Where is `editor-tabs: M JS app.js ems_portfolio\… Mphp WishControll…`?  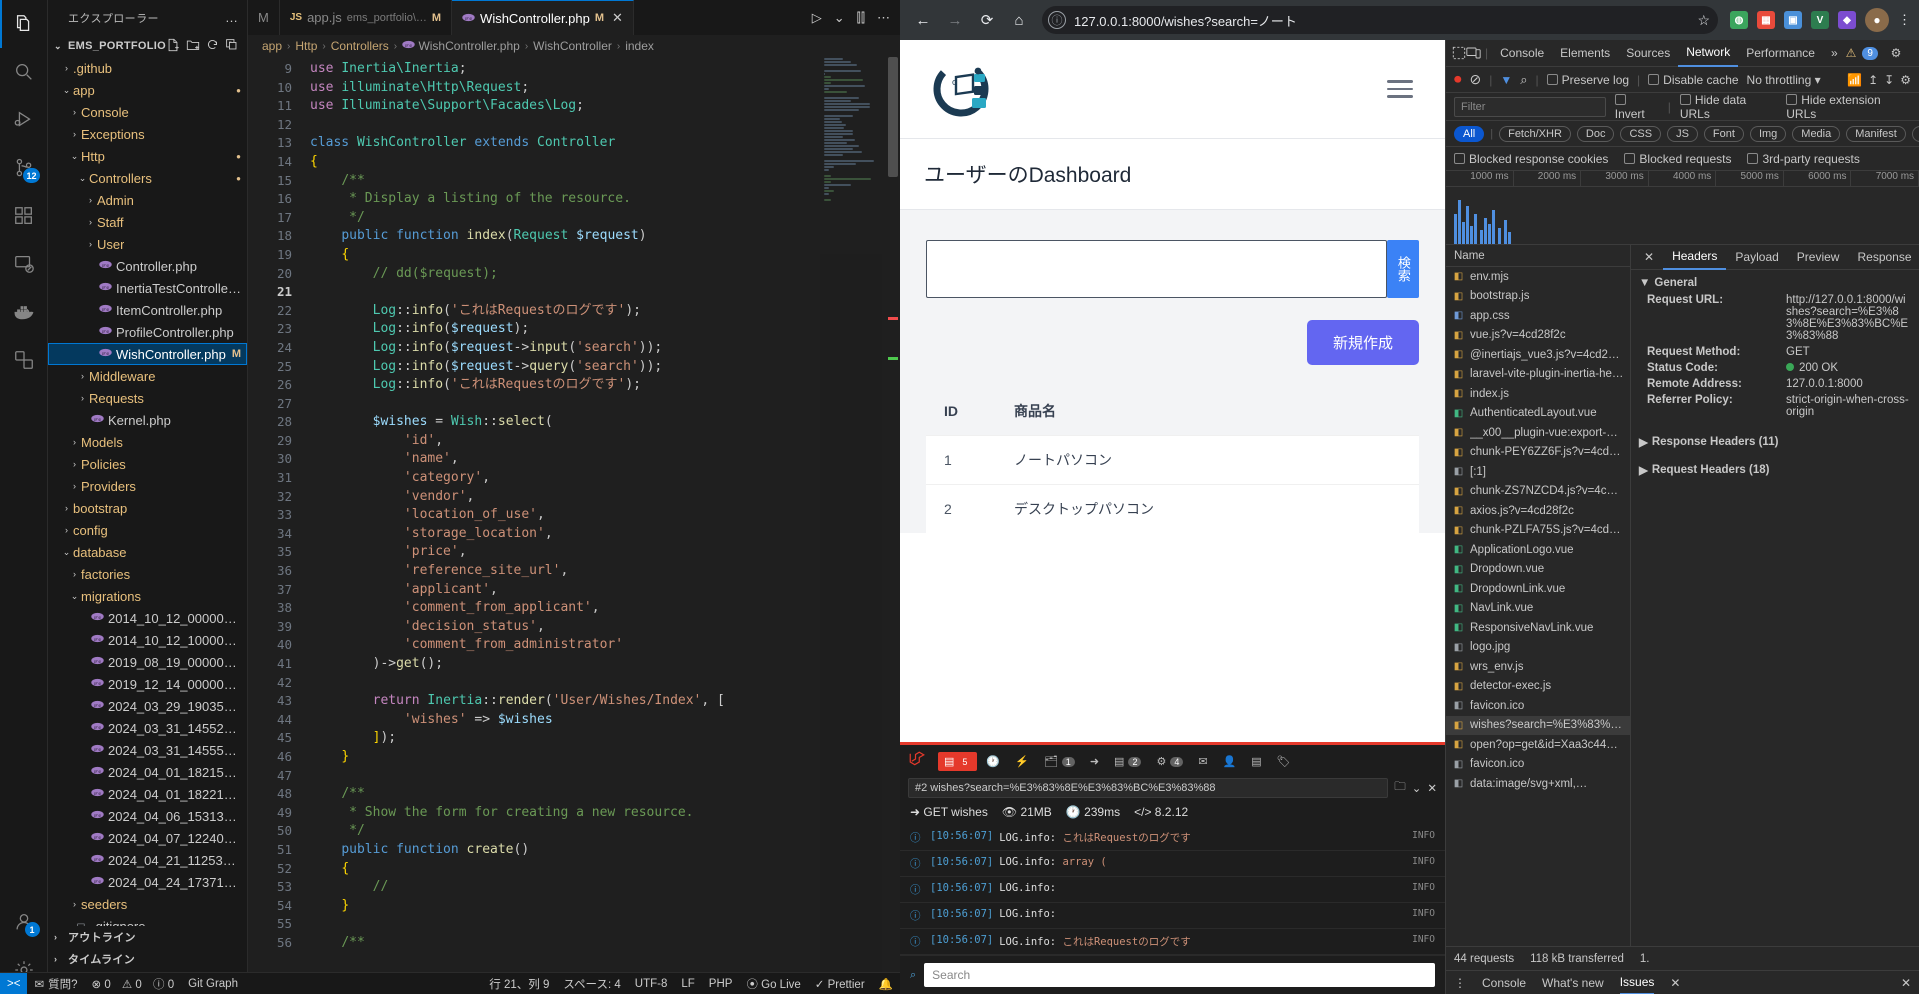
editor-tabs: M JS app.js ems_portfolio\… Mphp WishControll… is located at coordinates (574, 17).